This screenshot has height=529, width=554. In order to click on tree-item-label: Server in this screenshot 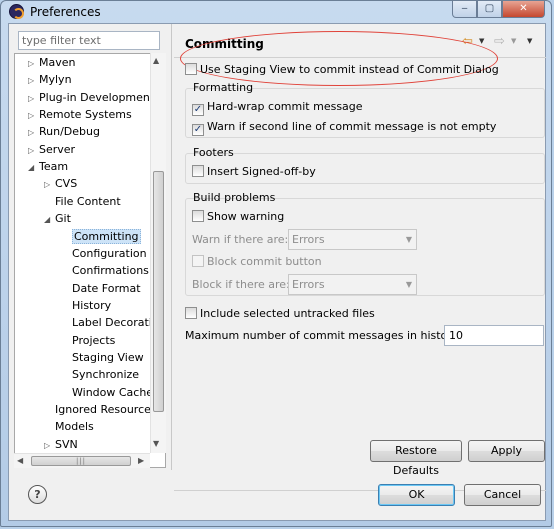, I will do `click(57, 149)`.